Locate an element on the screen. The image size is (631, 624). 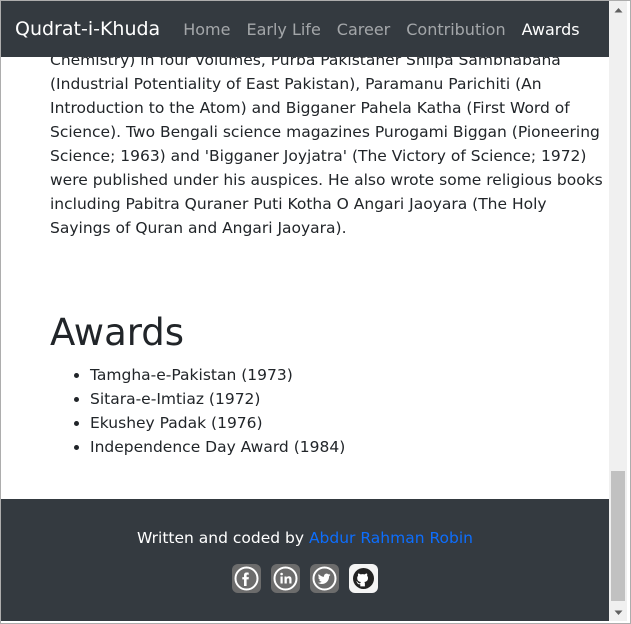
nav-link-career: Career is located at coordinates (363, 29).